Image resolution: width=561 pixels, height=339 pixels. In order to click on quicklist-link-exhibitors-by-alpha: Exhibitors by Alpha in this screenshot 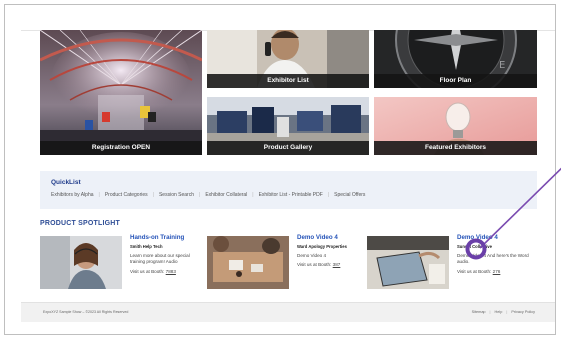, I will do `click(72, 195)`.